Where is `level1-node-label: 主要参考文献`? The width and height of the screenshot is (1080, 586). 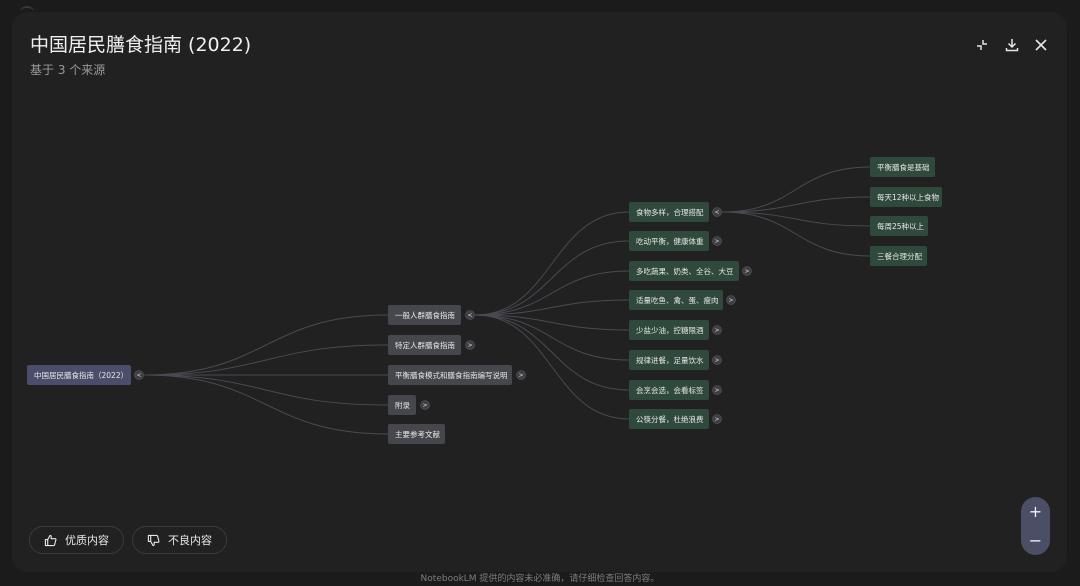 level1-node-label: 主要参考文献 is located at coordinates (417, 434).